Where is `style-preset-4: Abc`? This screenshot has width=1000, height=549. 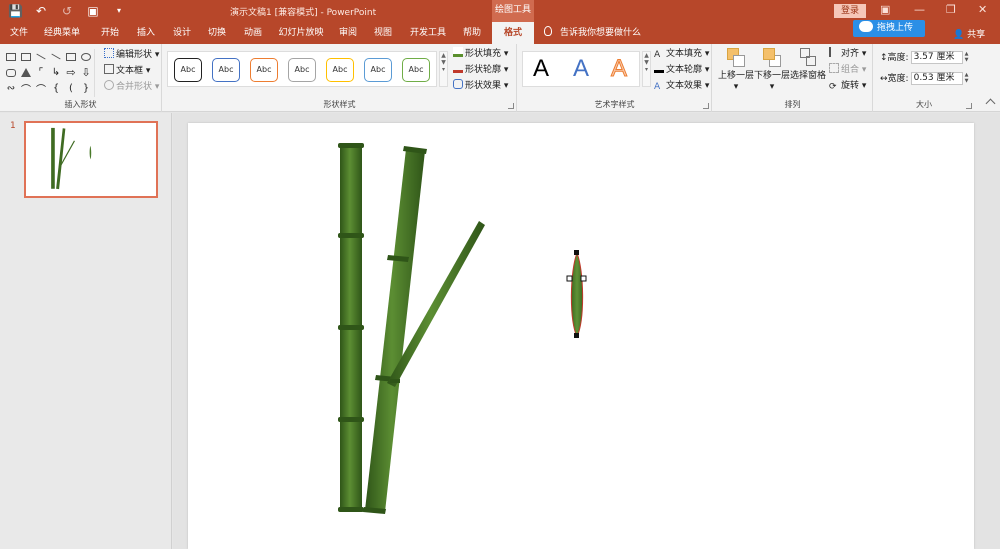
style-preset-4: Abc is located at coordinates (302, 70).